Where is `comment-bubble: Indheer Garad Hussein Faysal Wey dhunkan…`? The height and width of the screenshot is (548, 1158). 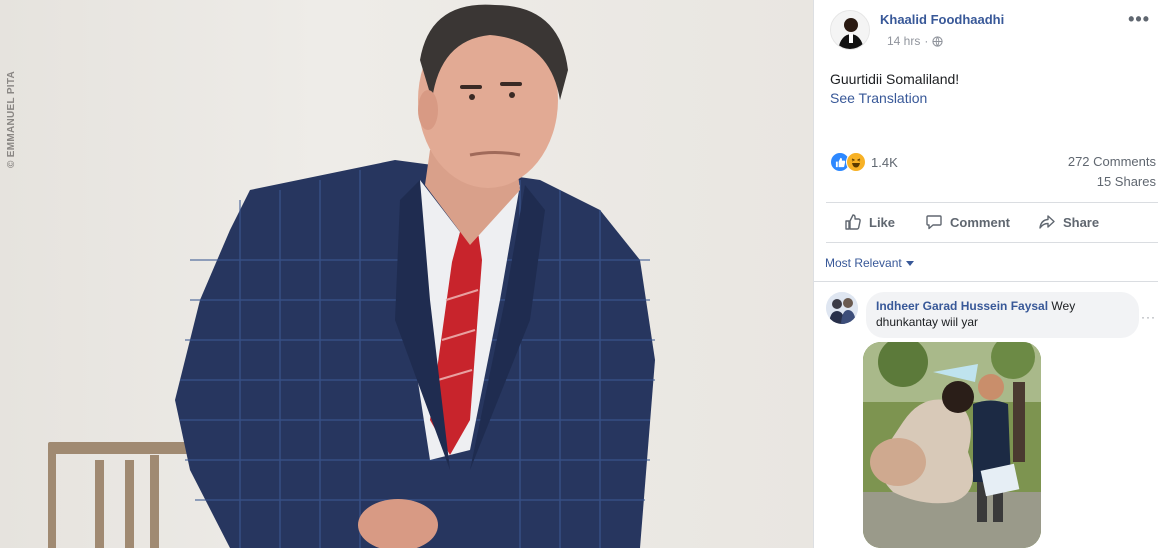
comment-bubble: Indheer Garad Hussein Faysal Wey dhunkan… is located at coordinates (1002, 315).